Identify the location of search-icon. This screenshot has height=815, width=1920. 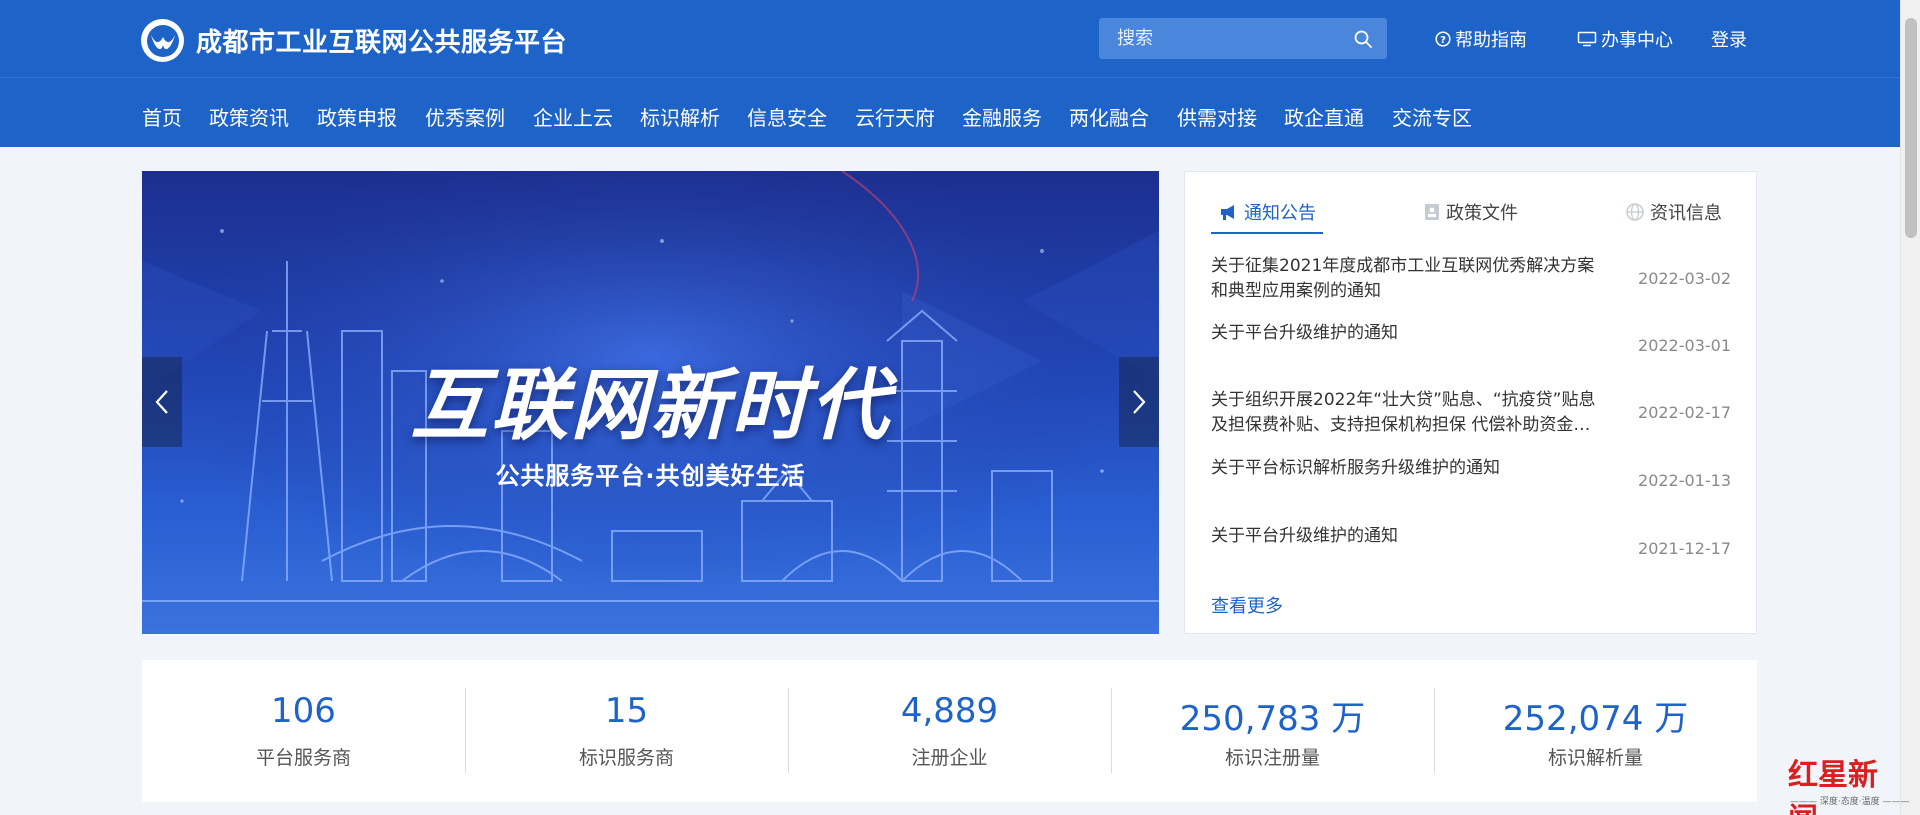
(1363, 39).